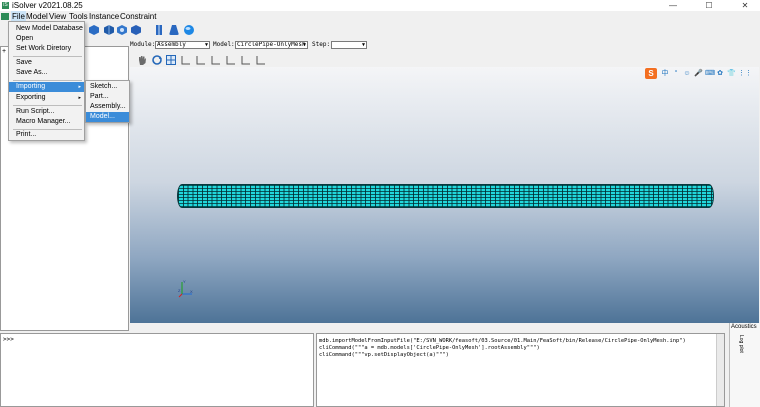 The height and width of the screenshot is (407, 760). Describe the element at coordinates (380, 30) in the screenshot. I see `main-toolbar` at that location.